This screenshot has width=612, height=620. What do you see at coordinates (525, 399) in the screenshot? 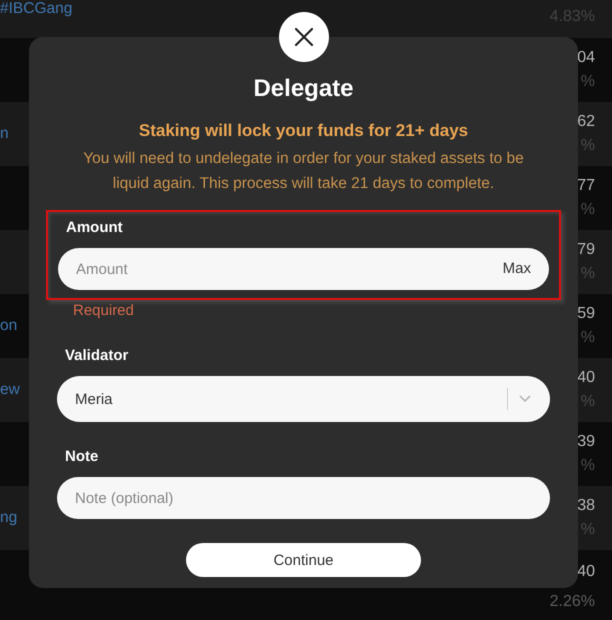
I see `chevron-down-icon` at bounding box center [525, 399].